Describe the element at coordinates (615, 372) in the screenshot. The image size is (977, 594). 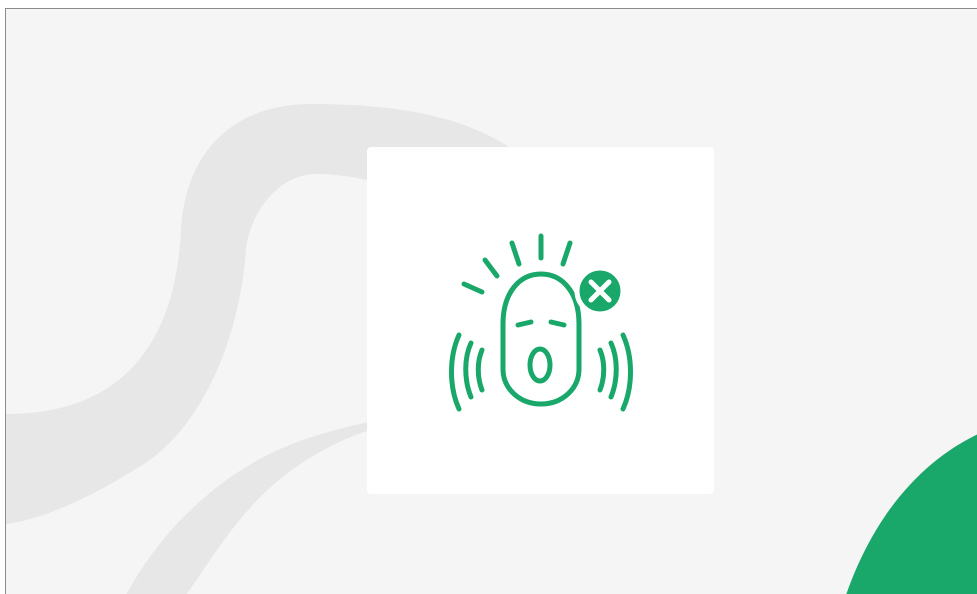
I see `sound-waves-right` at that location.